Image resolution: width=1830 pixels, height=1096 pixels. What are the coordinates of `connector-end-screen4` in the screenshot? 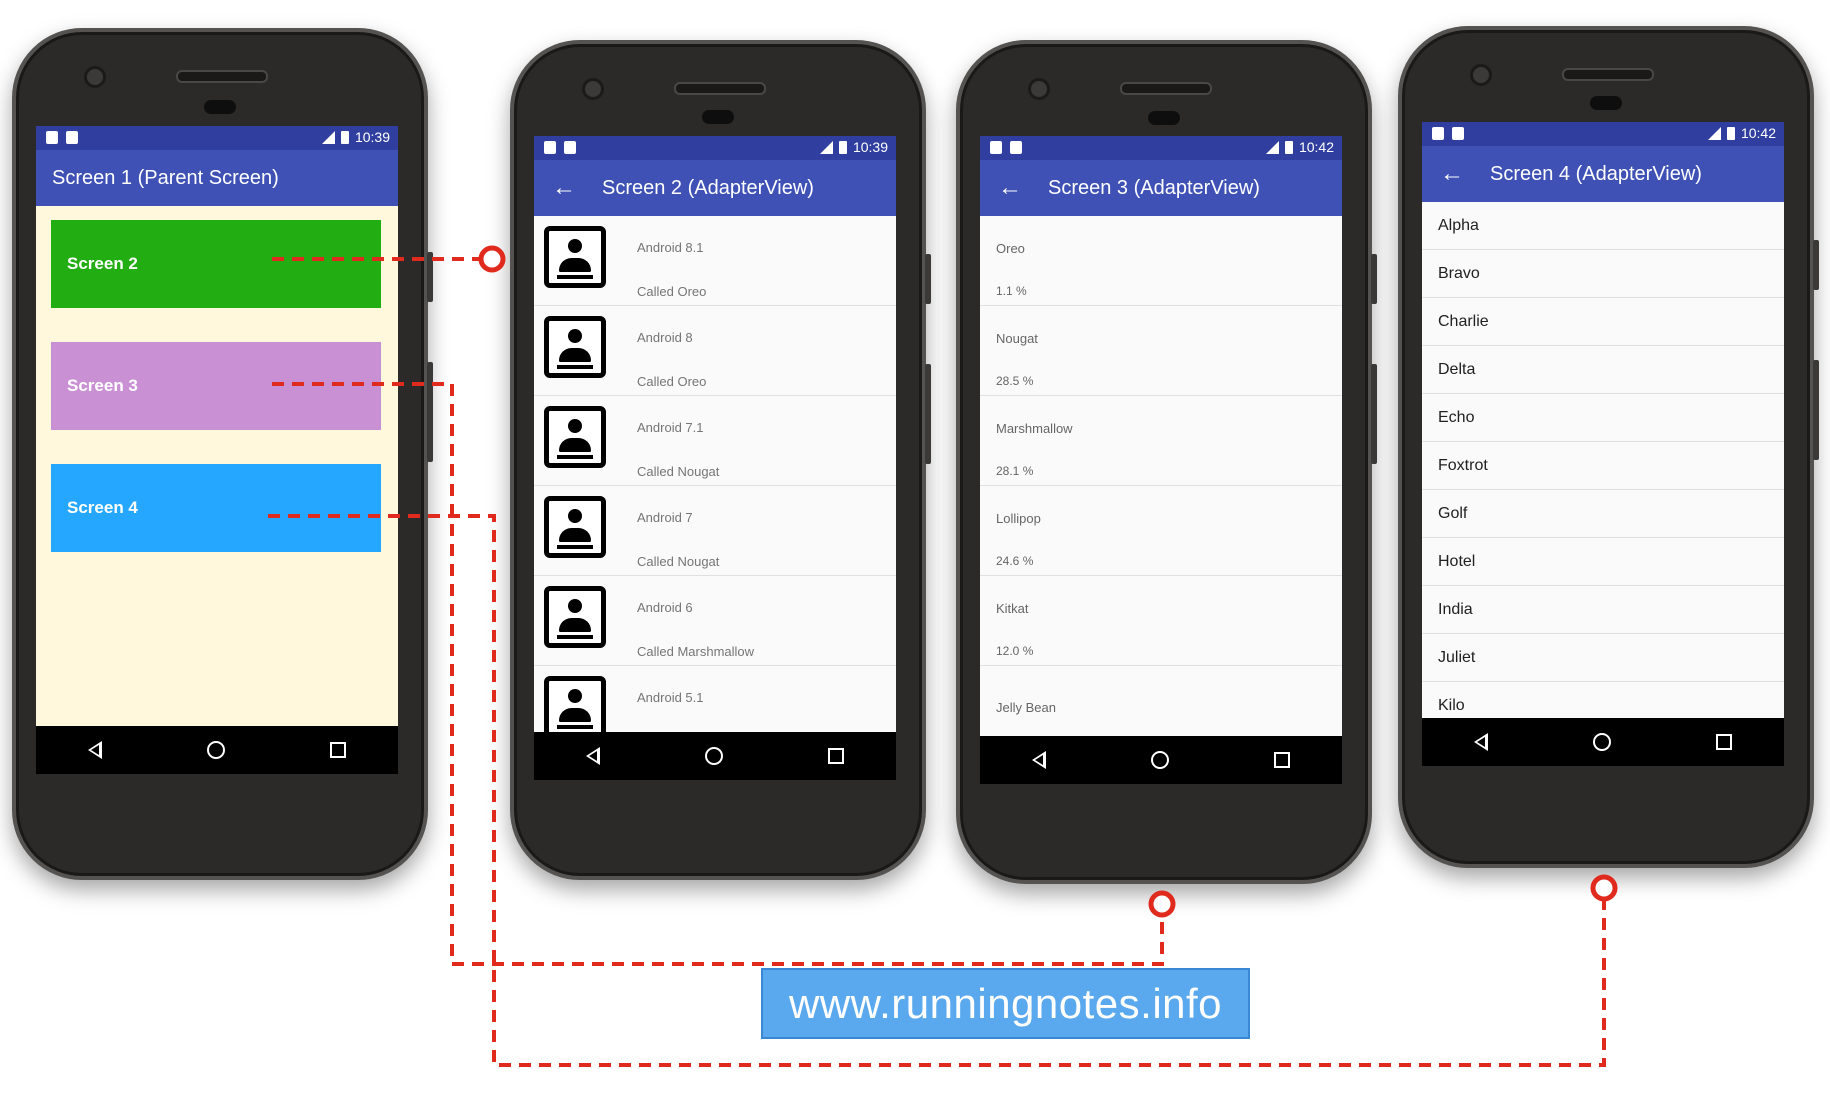 It's located at (1604, 888).